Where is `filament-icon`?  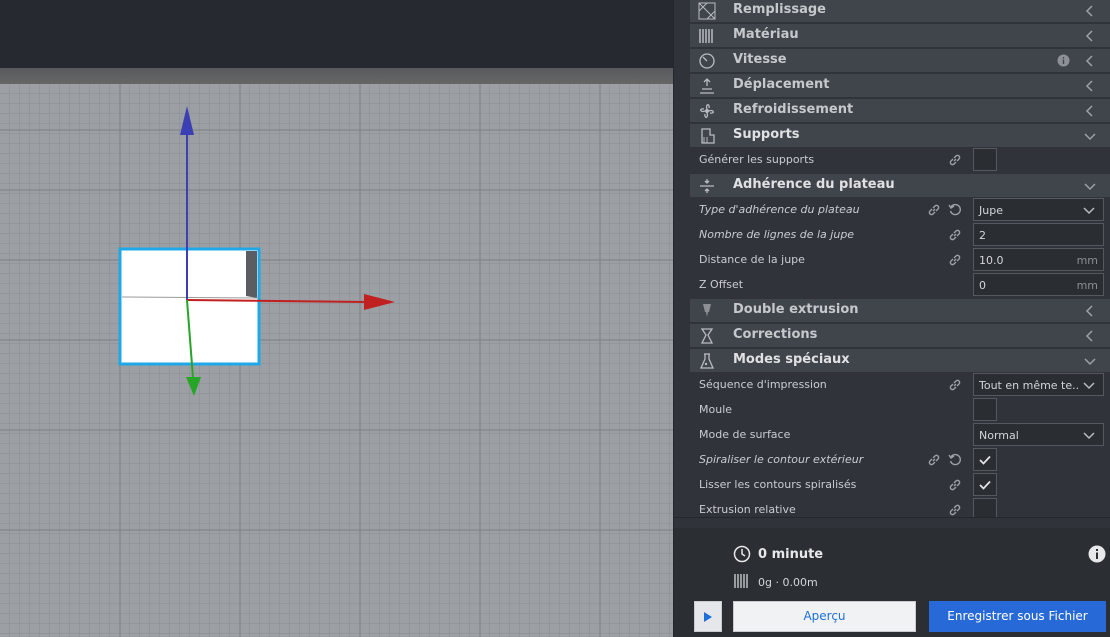 filament-icon is located at coordinates (741, 581).